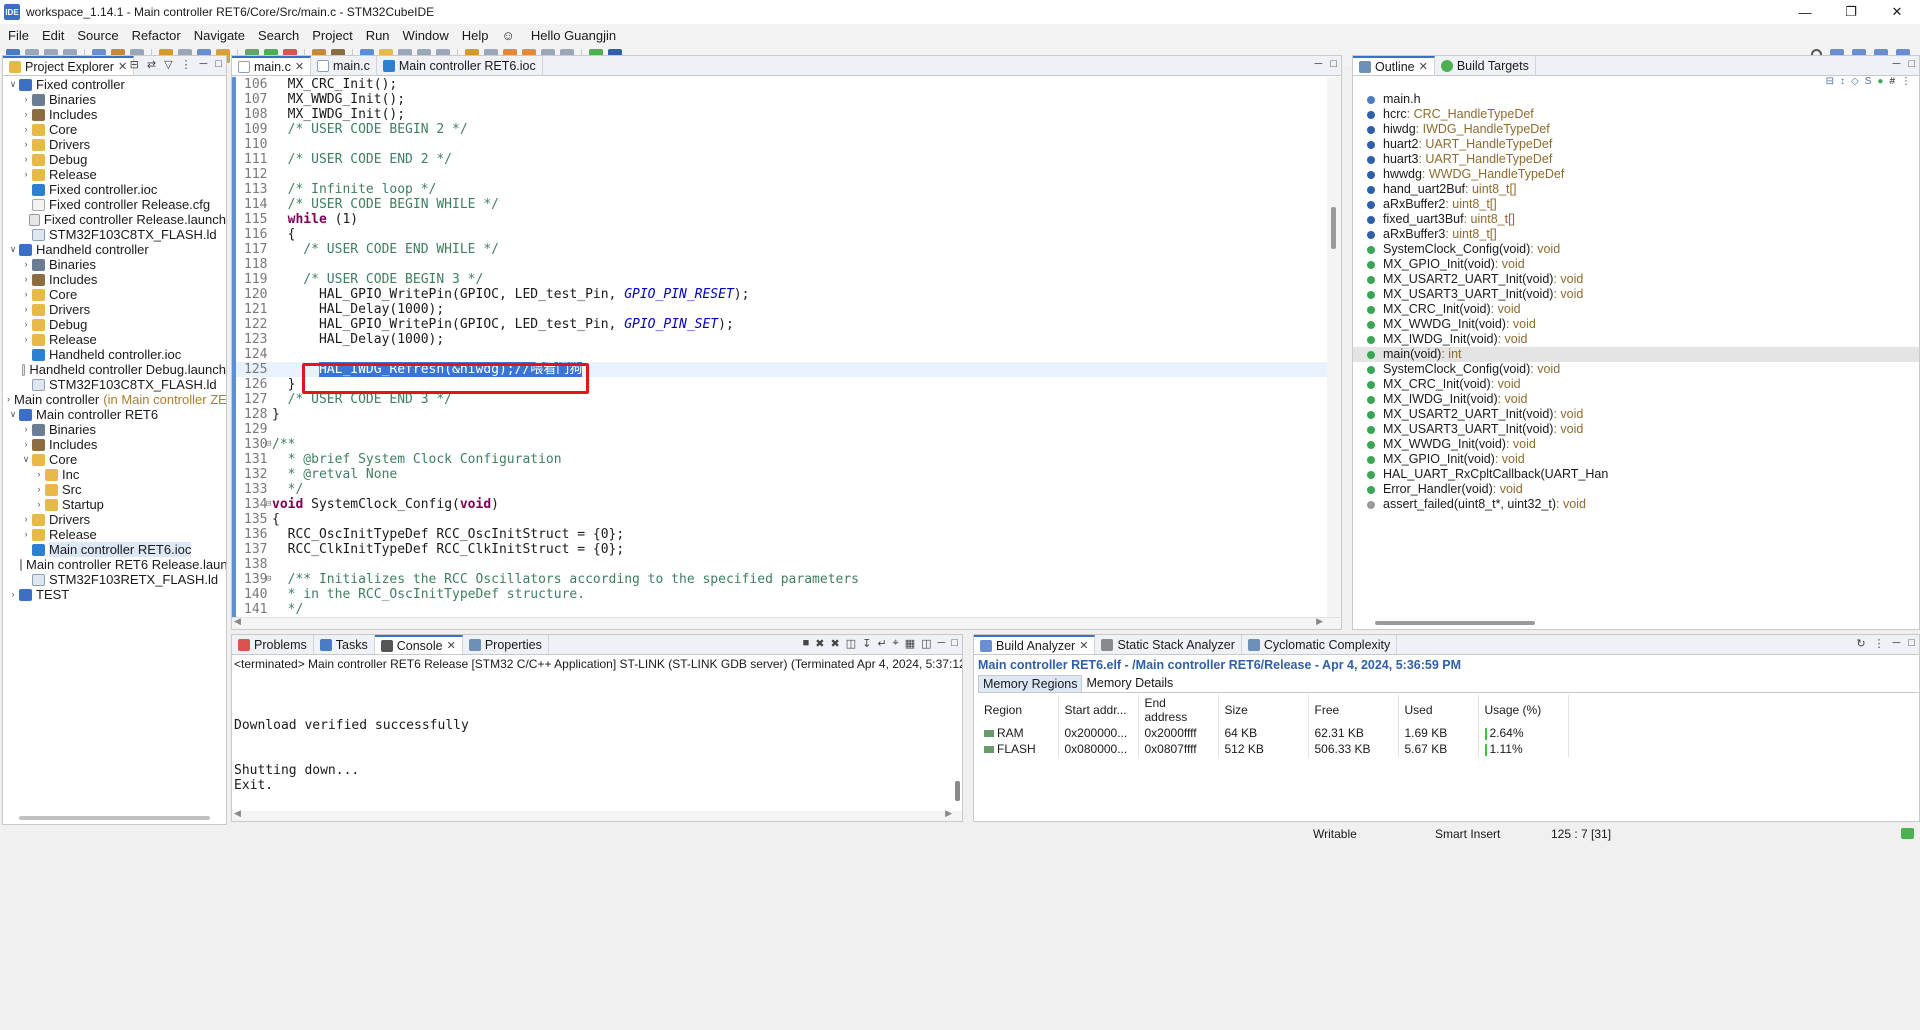 This screenshot has width=1920, height=1030. I want to click on tree-item: › Debug, so click(114, 324).